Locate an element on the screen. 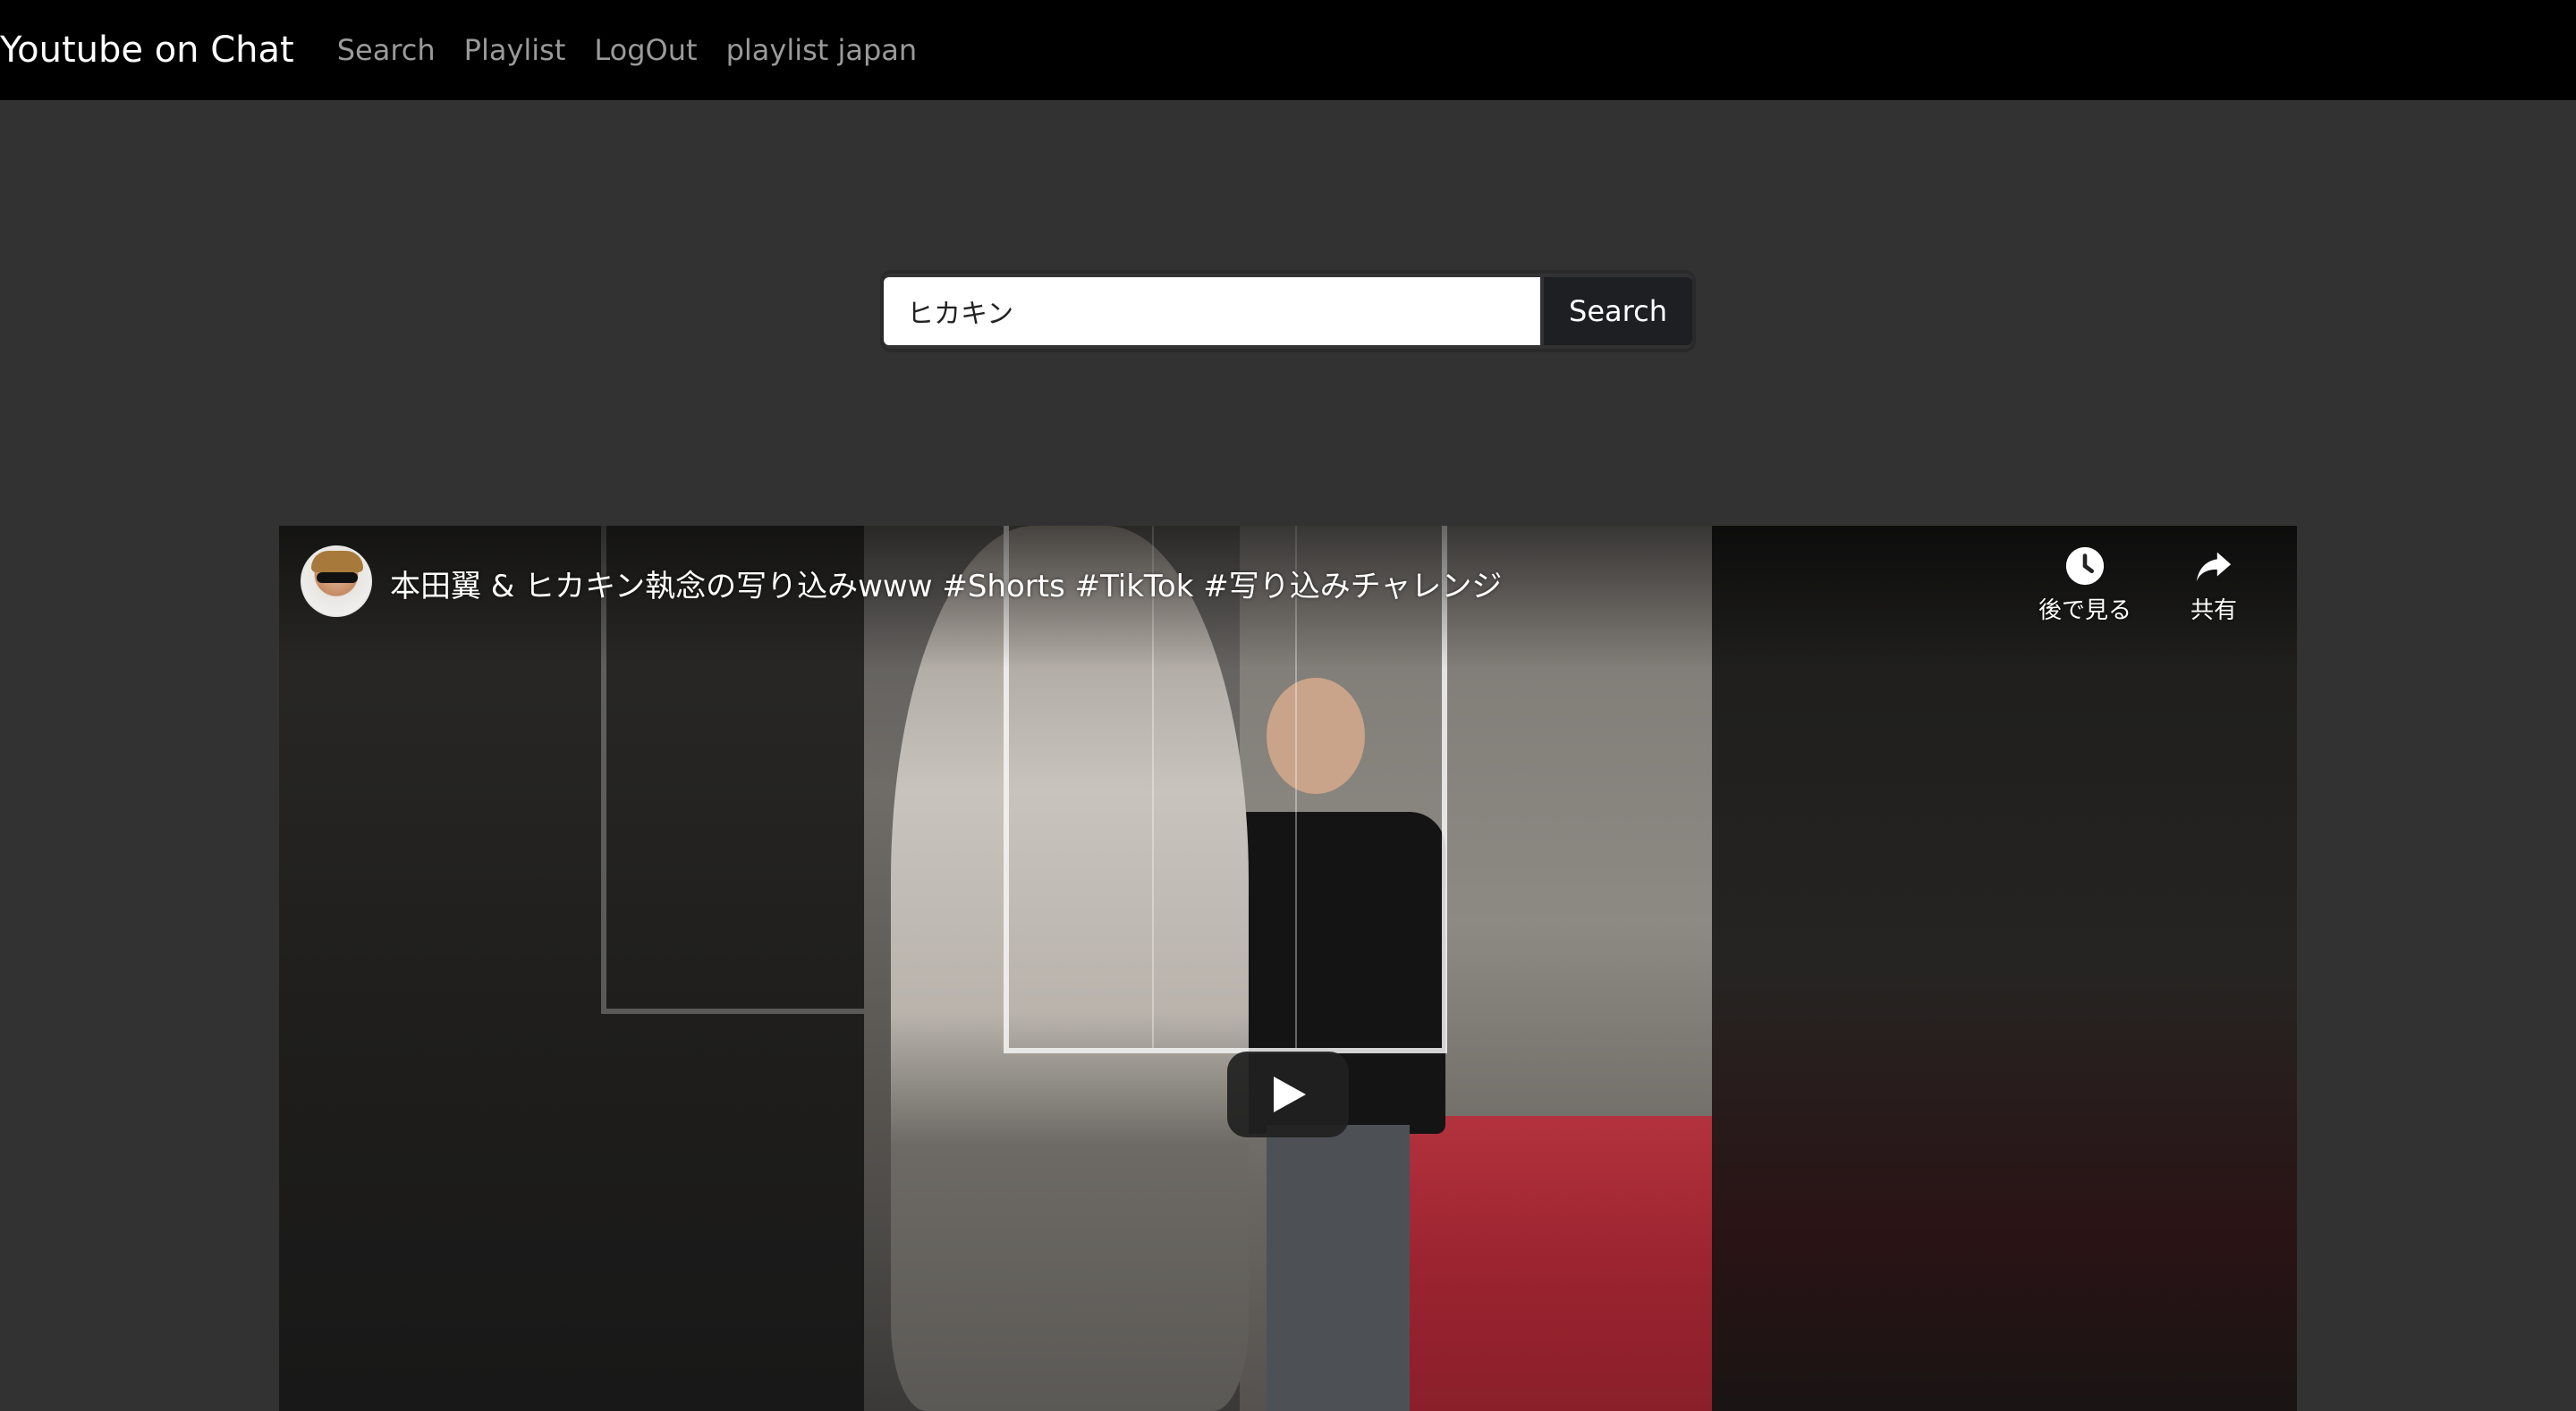 The height and width of the screenshot is (1411, 2576). share-label: 共有 is located at coordinates (2213, 611).